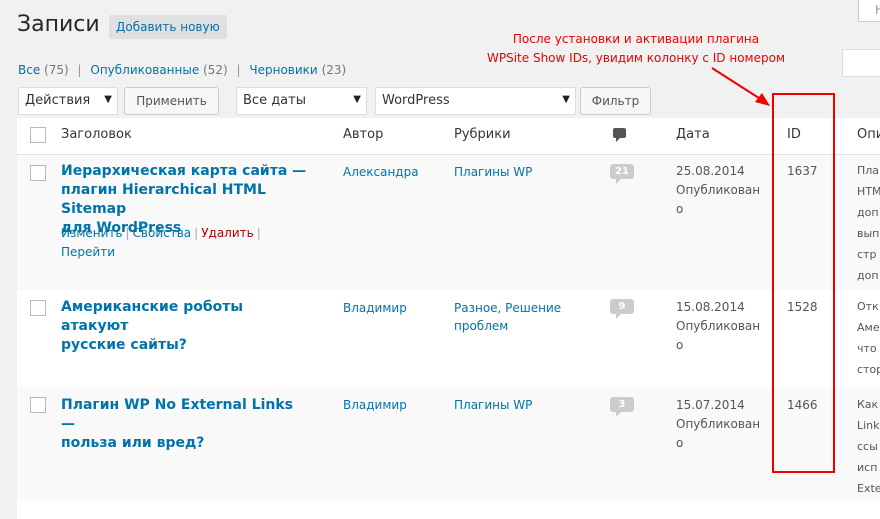  I want to click on post-date: 15.07.2014 Опубликован о, so click(718, 424).